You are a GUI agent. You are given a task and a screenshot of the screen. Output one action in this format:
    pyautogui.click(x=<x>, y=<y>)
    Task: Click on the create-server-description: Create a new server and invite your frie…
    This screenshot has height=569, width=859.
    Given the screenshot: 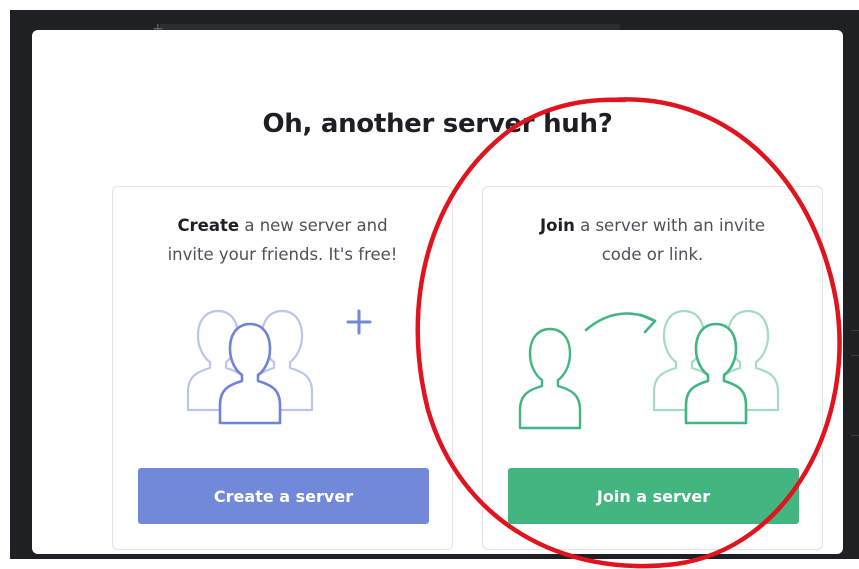 What is the action you would take?
    pyautogui.click(x=282, y=240)
    